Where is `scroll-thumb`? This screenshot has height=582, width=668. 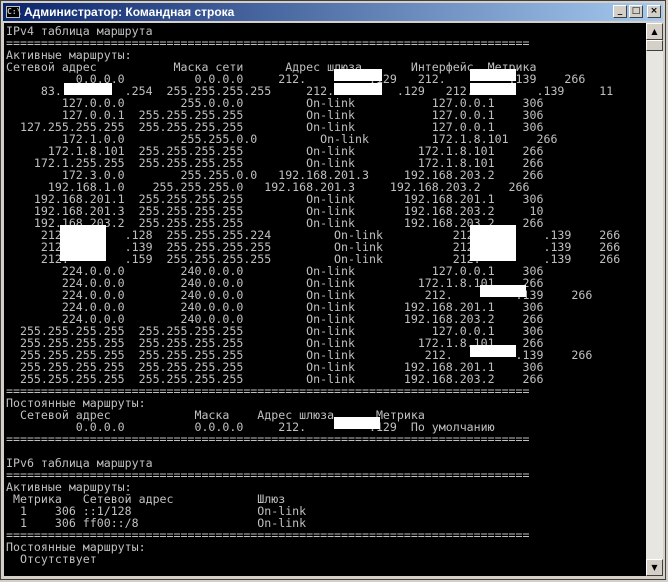 scroll-thumb is located at coordinates (654, 45).